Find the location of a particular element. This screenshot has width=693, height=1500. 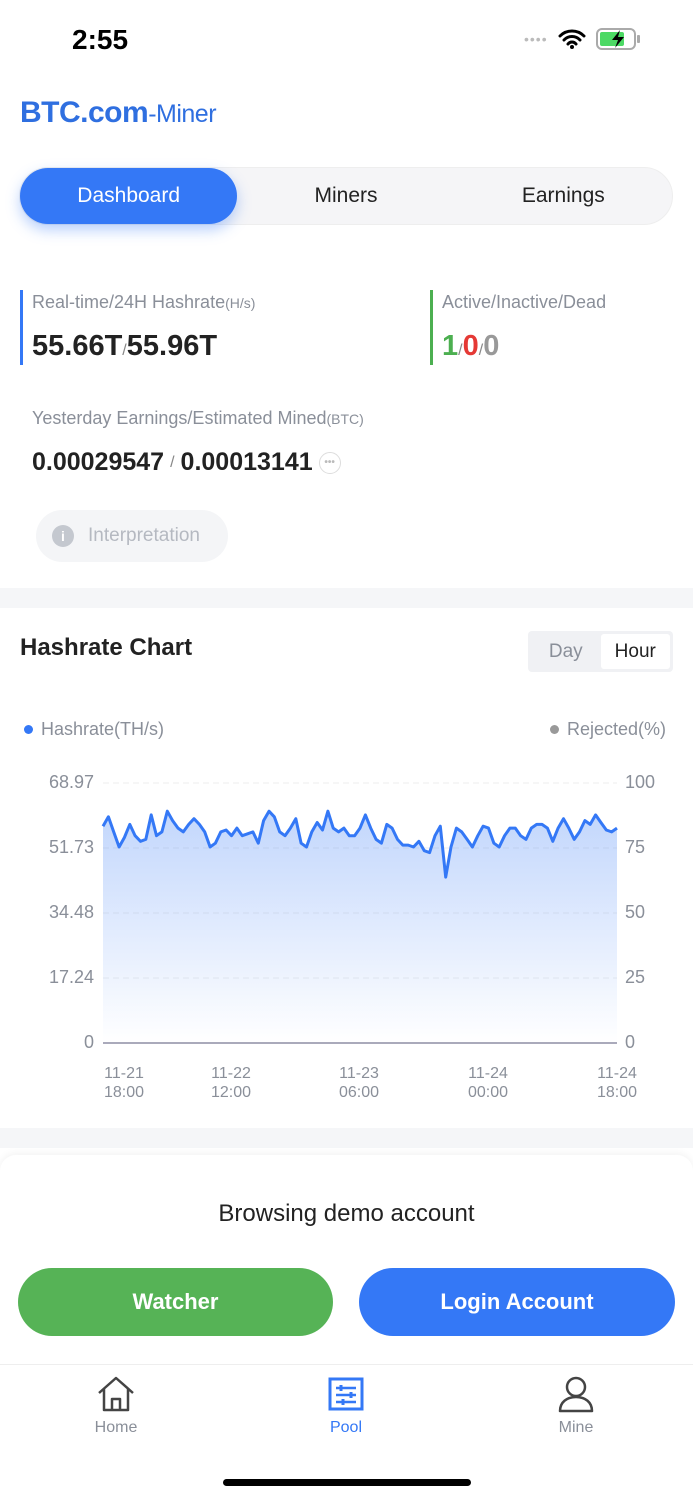

hashrate-chart is located at coordinates (359, 913).